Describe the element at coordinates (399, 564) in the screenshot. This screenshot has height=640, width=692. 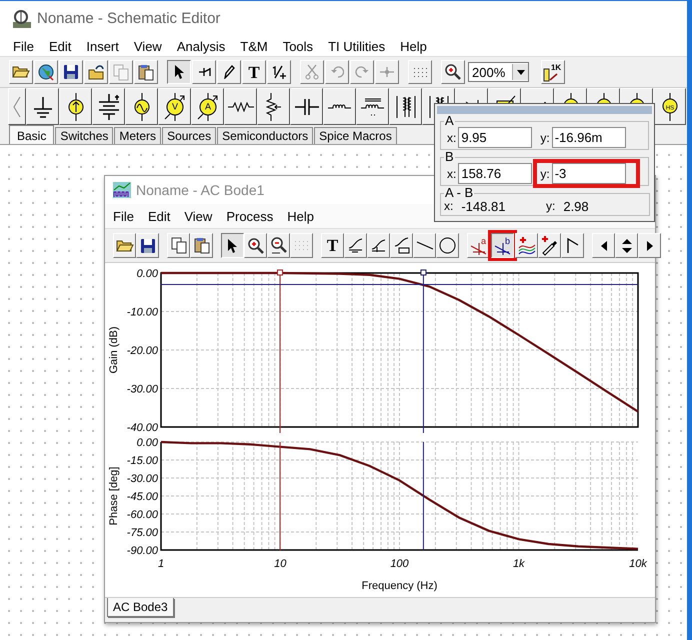
I see `tick-label: 100` at that location.